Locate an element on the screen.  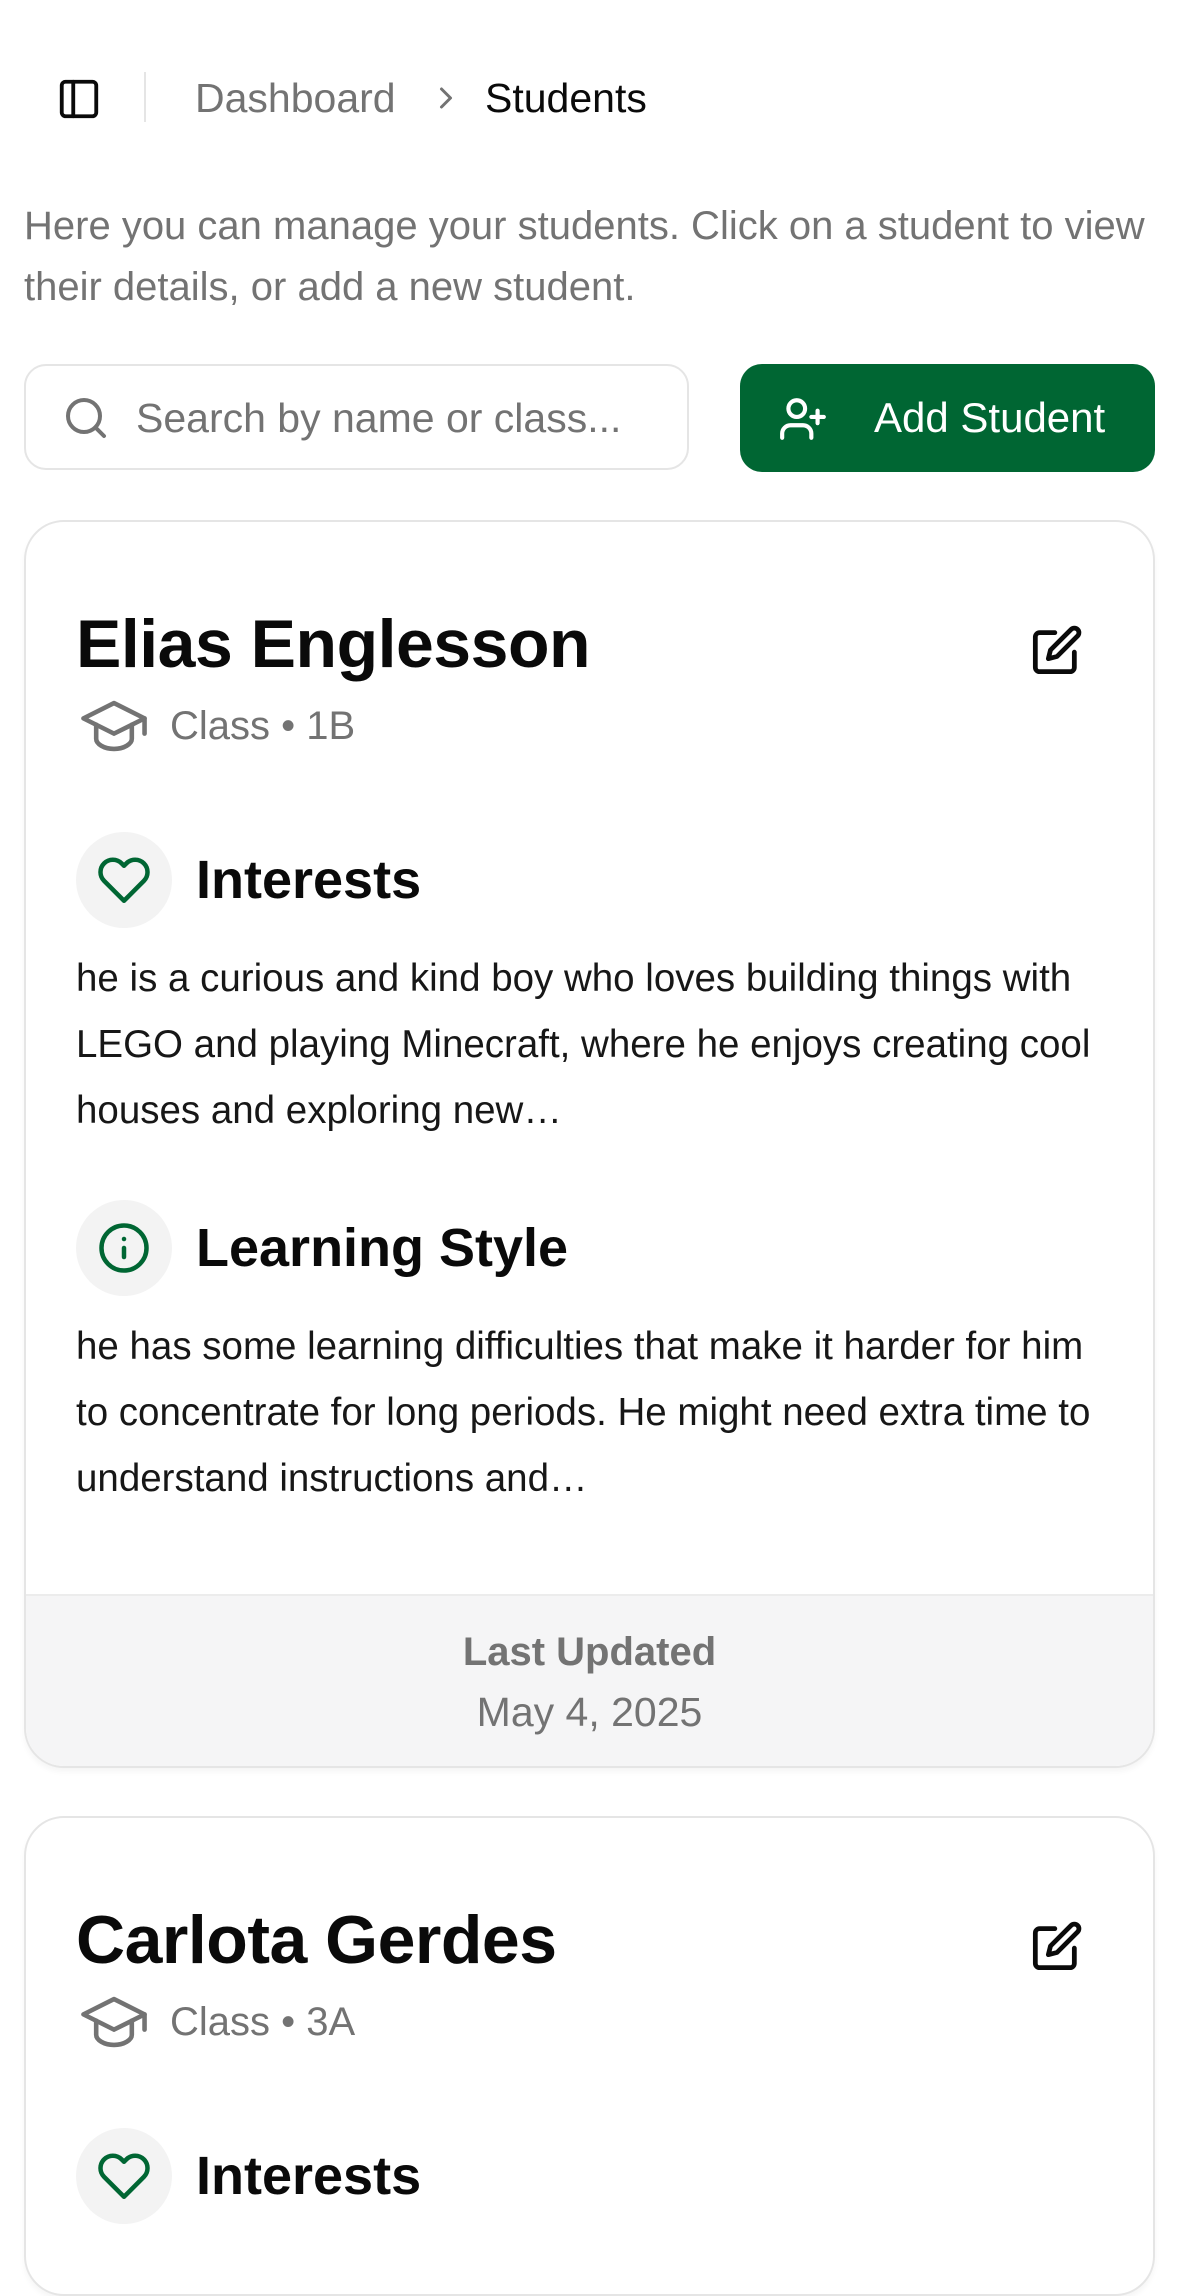
learning-style-title: Learning Style is located at coordinates (382, 1248).